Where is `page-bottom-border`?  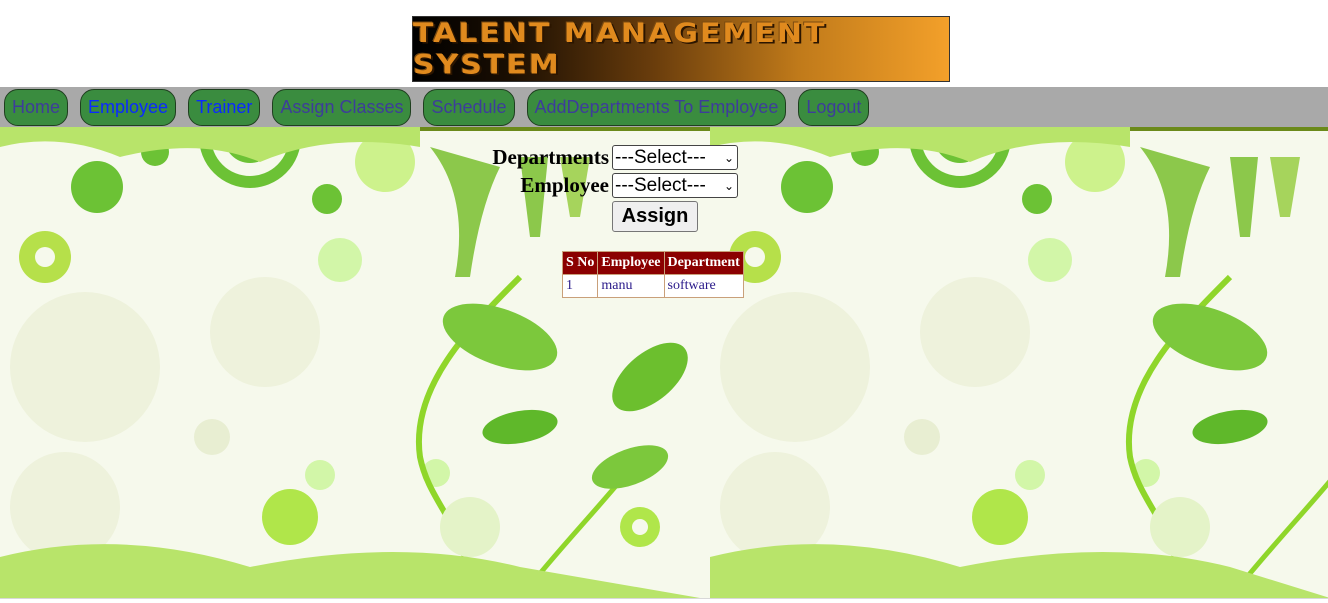 page-bottom-border is located at coordinates (664, 600).